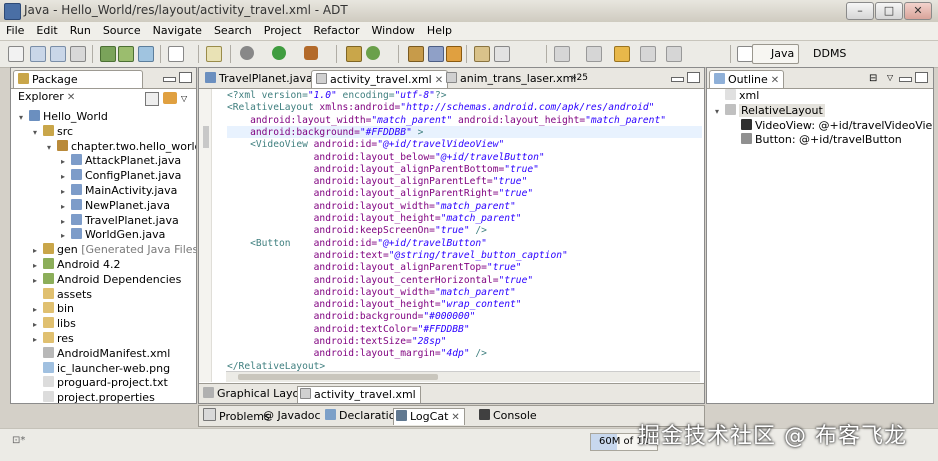 The width and height of the screenshot is (938, 461). I want to click on folding-marker, so click(206, 137).